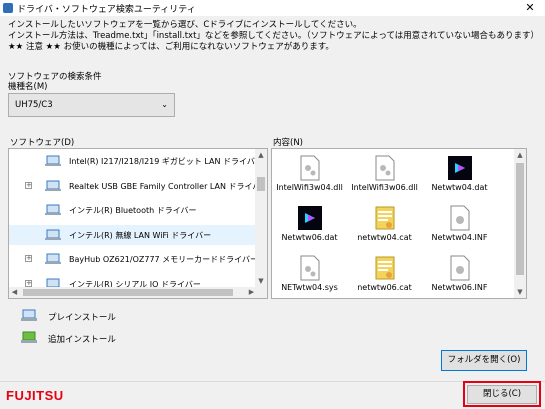 This screenshot has width=545, height=409. I want to click on window-title: ドライバ・ソフトウェア検索ユーティリティ, so click(106, 10).